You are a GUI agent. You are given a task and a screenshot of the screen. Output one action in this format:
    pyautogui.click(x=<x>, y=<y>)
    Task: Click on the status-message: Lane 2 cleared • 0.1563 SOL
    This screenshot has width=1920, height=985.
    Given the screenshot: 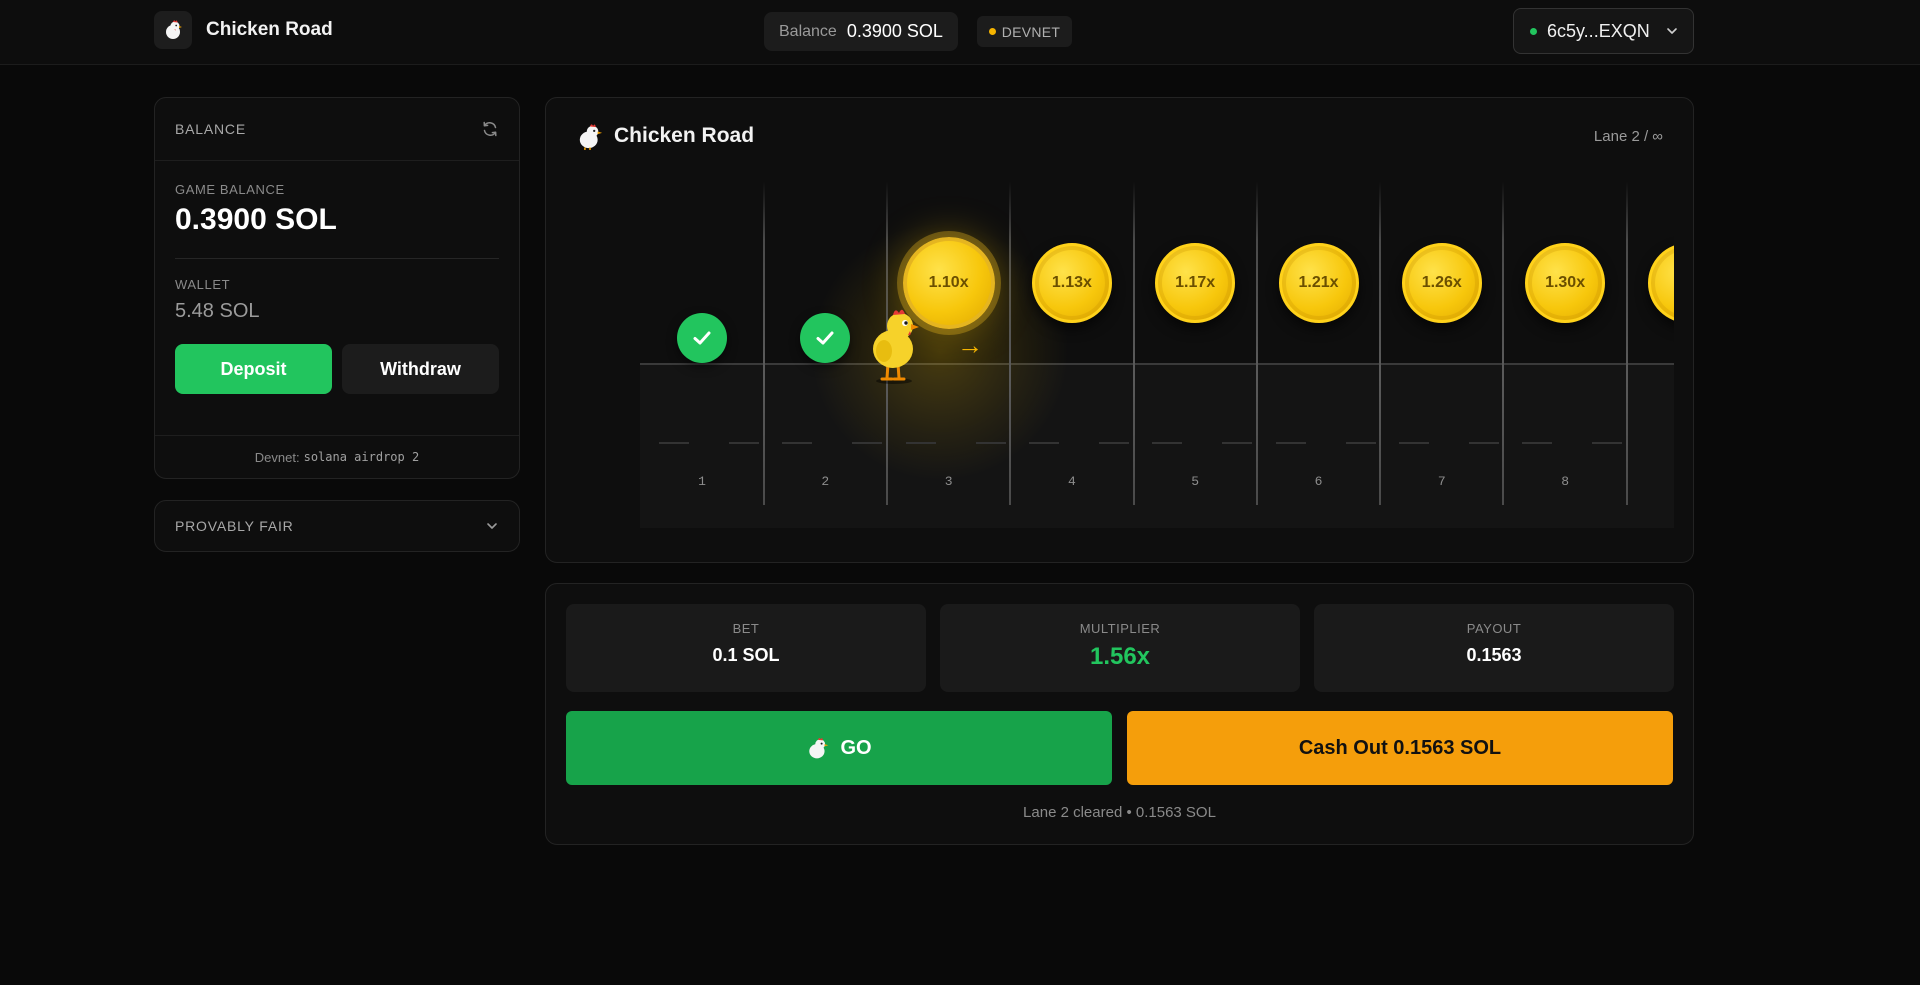 What is the action you would take?
    pyautogui.click(x=1119, y=812)
    